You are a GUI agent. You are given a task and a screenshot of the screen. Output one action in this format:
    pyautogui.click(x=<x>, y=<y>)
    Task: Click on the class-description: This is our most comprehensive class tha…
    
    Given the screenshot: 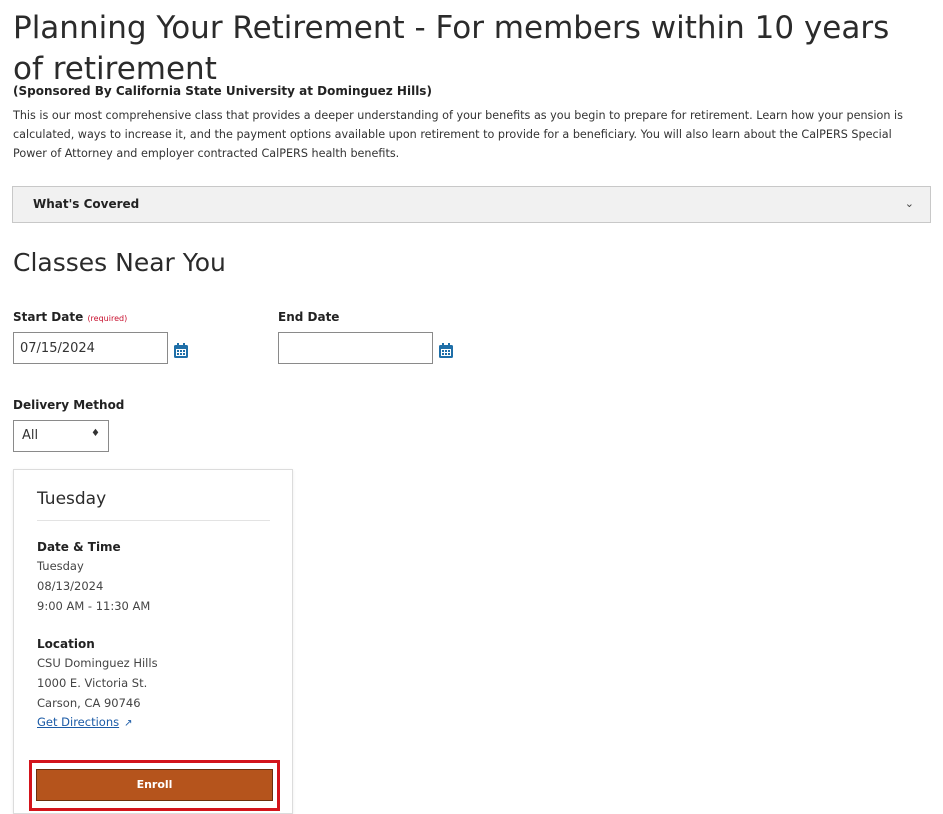 What is the action you would take?
    pyautogui.click(x=458, y=134)
    